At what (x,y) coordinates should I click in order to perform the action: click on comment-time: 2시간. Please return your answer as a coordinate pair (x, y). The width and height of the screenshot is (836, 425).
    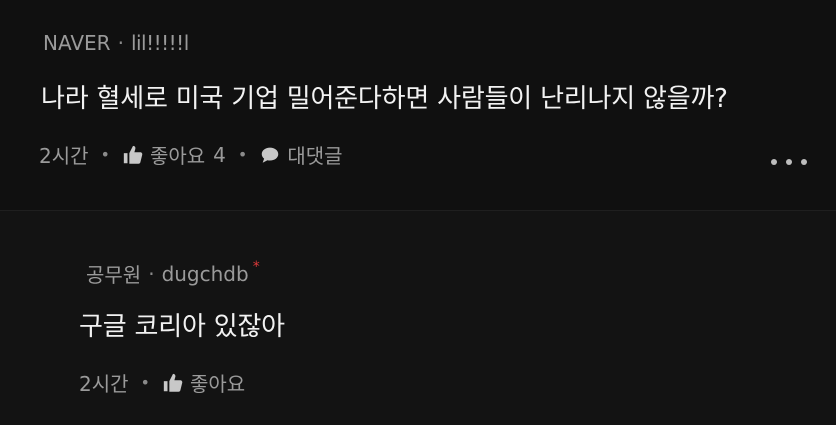
    Looking at the image, I should click on (64, 156).